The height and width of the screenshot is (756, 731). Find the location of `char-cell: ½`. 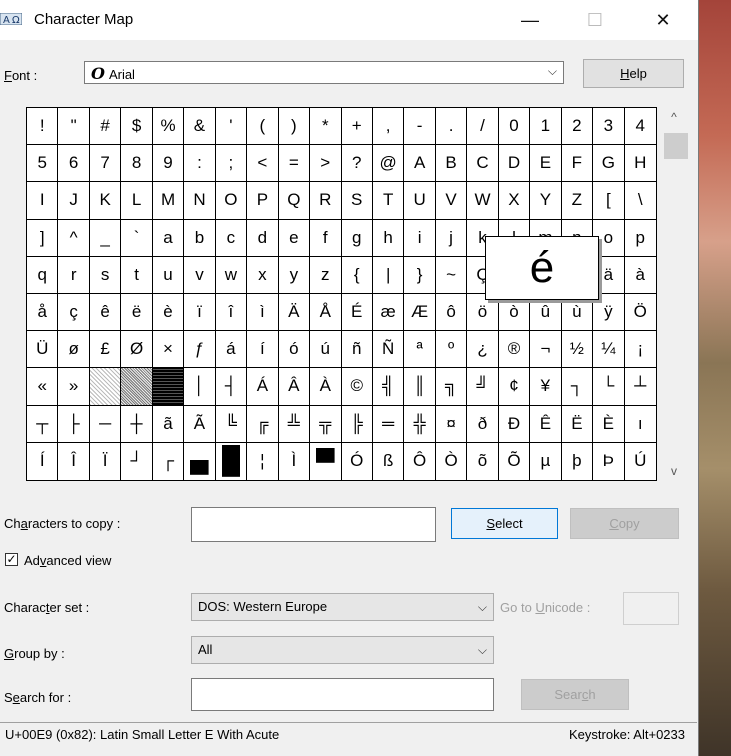

char-cell: ½ is located at coordinates (577, 350).